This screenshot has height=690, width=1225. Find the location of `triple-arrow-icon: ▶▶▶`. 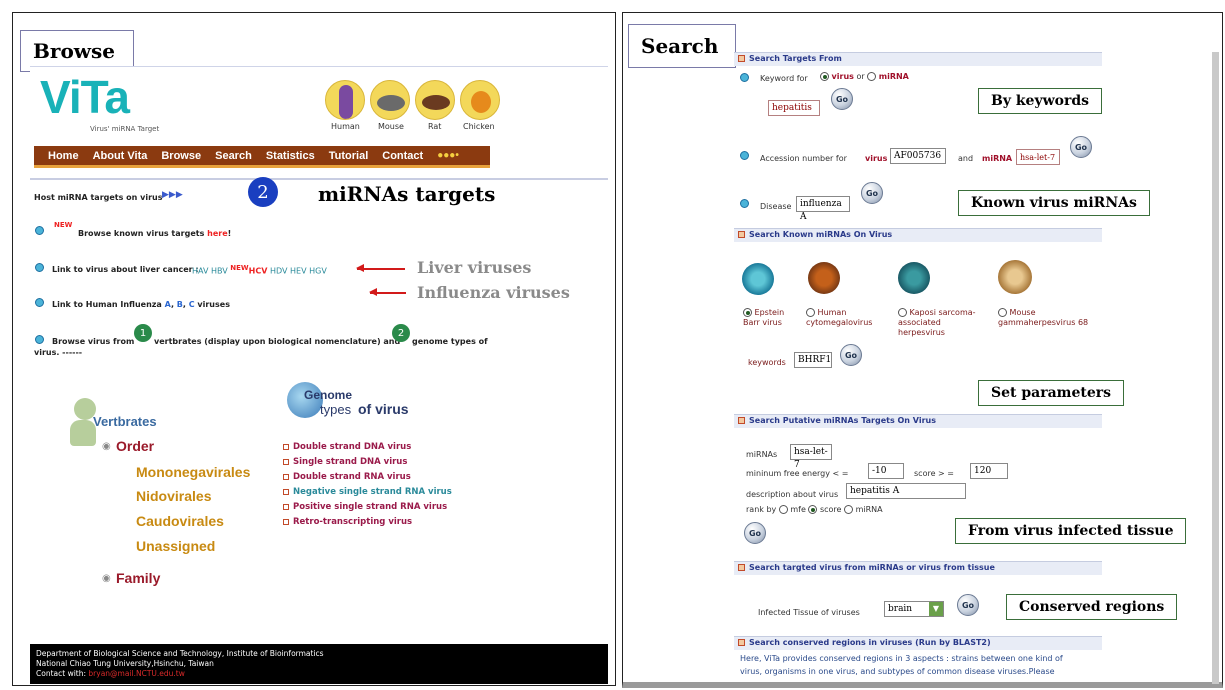

triple-arrow-icon: ▶▶▶ is located at coordinates (172, 195).